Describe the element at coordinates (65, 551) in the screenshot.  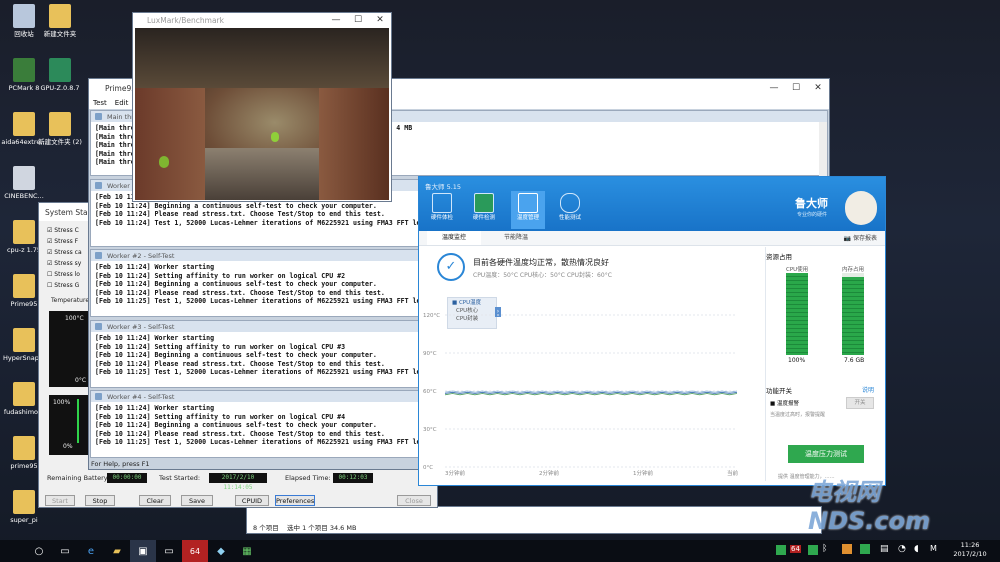
I see `task-view-icon: ▭` at that location.